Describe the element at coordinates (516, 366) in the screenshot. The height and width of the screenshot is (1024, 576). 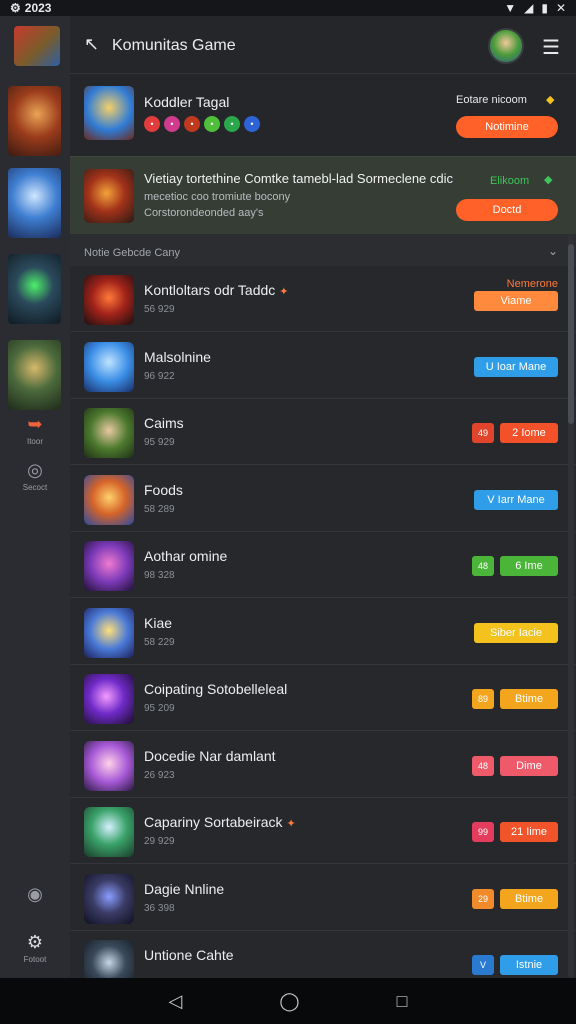
I see `play-button: U Ioar Mane` at that location.